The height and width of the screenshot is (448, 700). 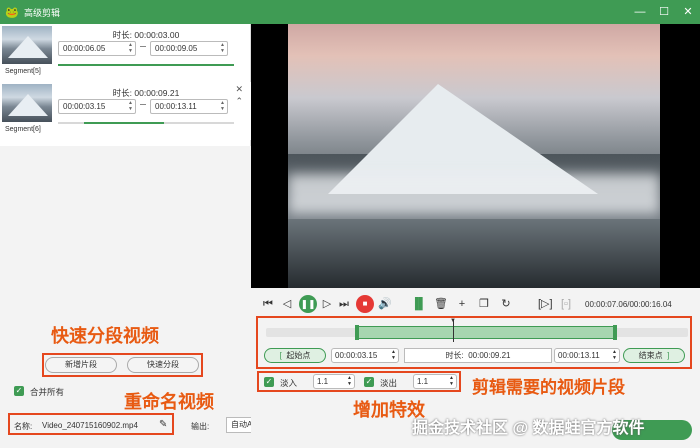 I want to click on merge-all-label: 合并所有, so click(x=47, y=392).